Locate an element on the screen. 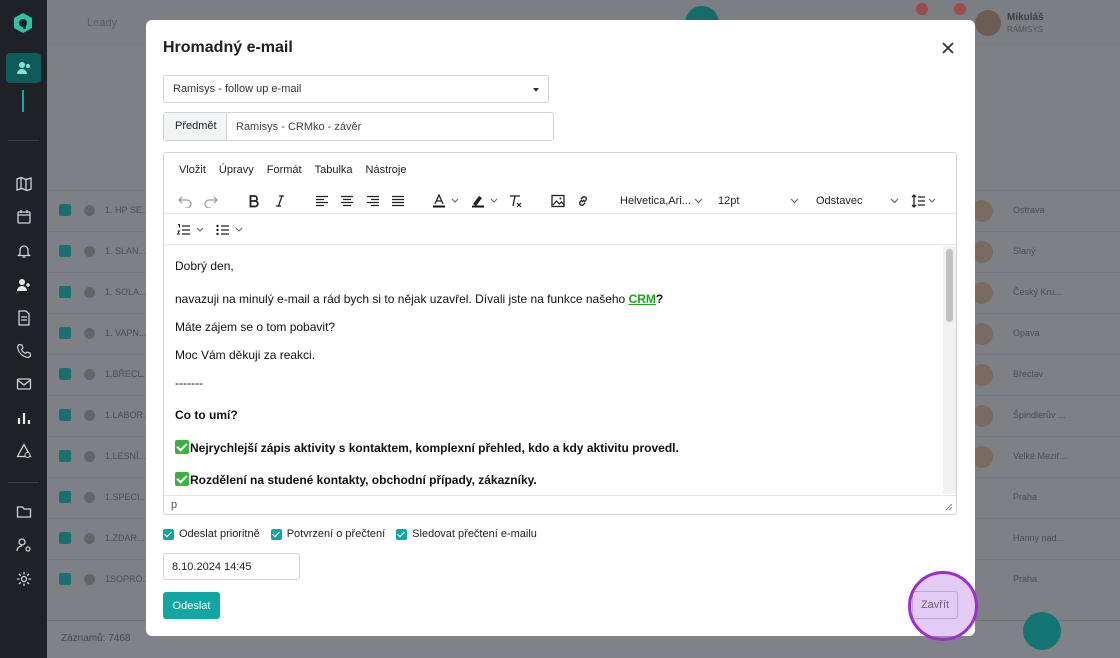 Image resolution: width=1120 pixels, height=658 pixels. text-color-button is located at coordinates (447, 201).